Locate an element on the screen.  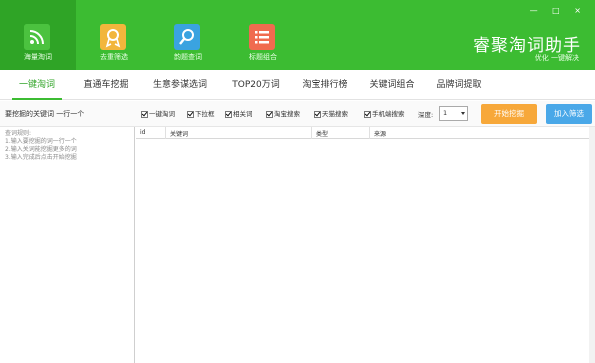
placeholder-line: 2.输入关词能挖掘更多的词 is located at coordinates (41, 149).